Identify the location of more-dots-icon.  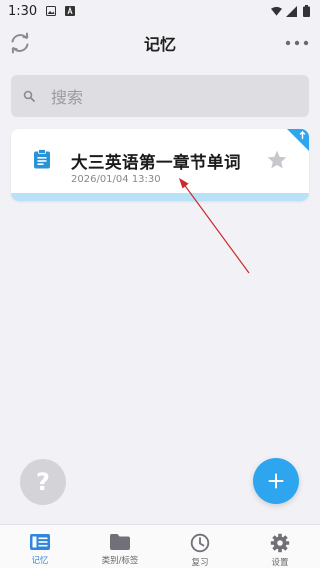
(297, 43).